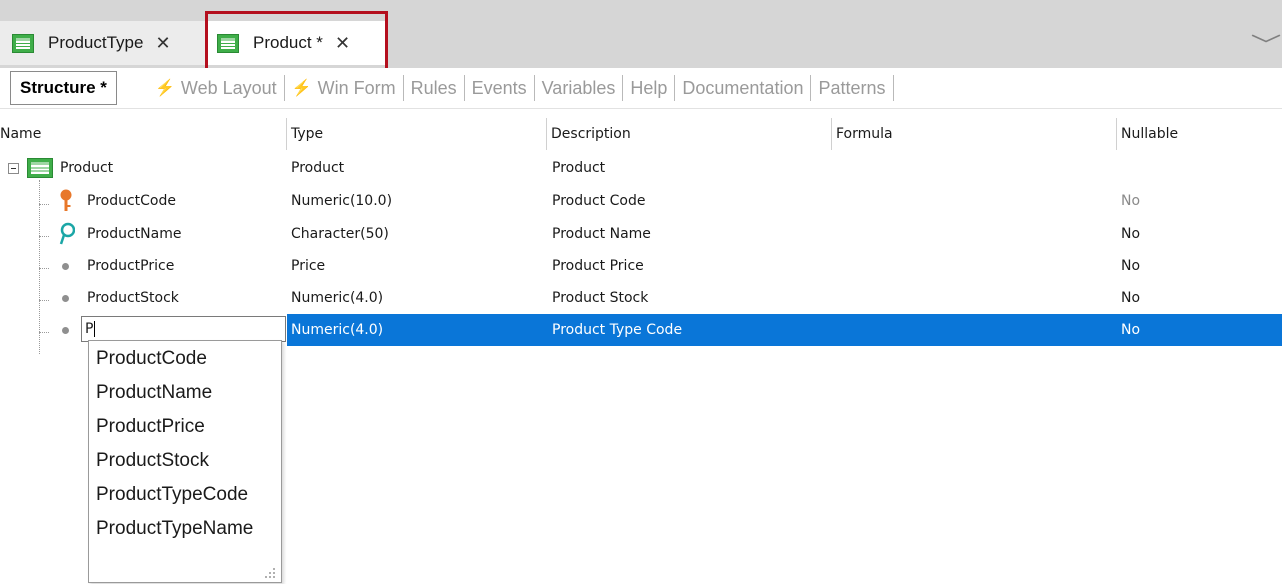 The width and height of the screenshot is (1282, 584). What do you see at coordinates (150, 427) in the screenshot?
I see `autocomplete-item: ProductPrice` at bounding box center [150, 427].